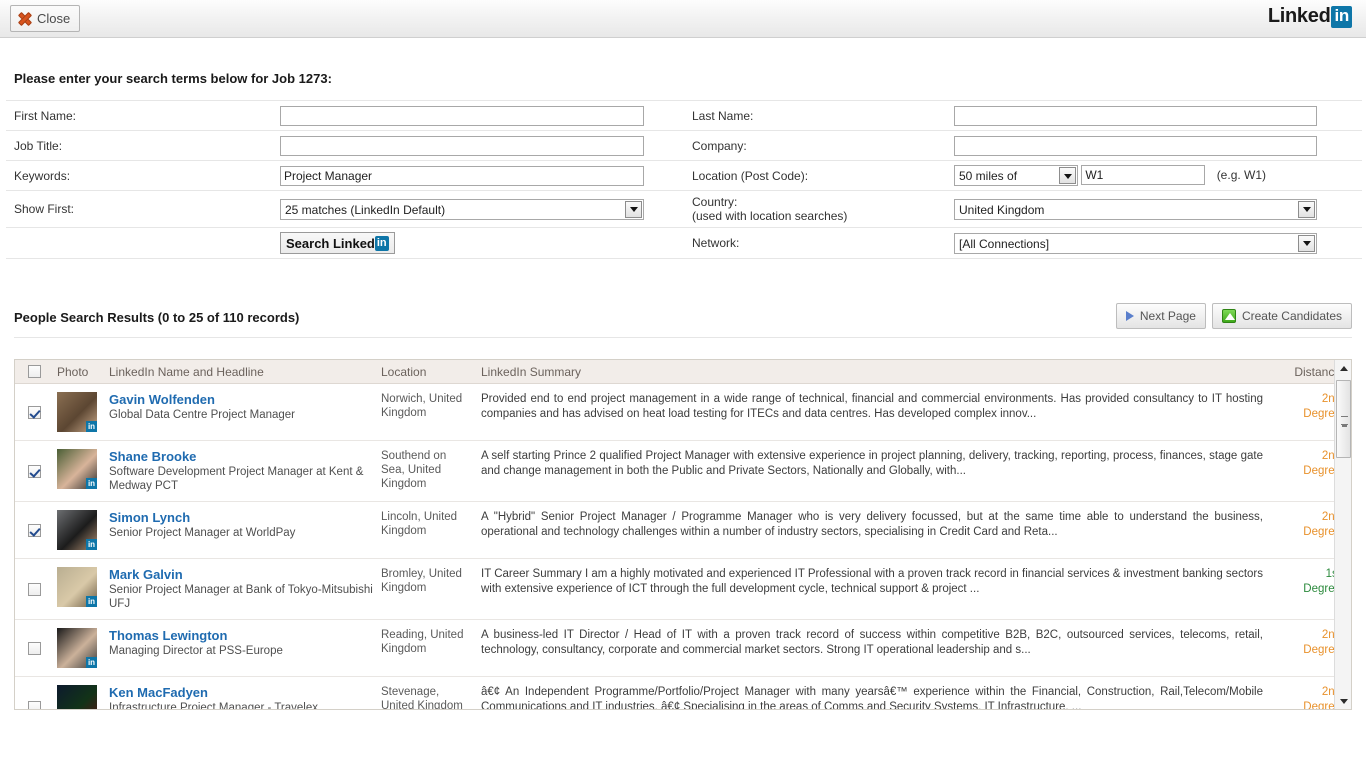 This screenshot has width=1366, height=768. I want to click on row-location-cell: Stevenage, United Kingdom, so click(427, 698).